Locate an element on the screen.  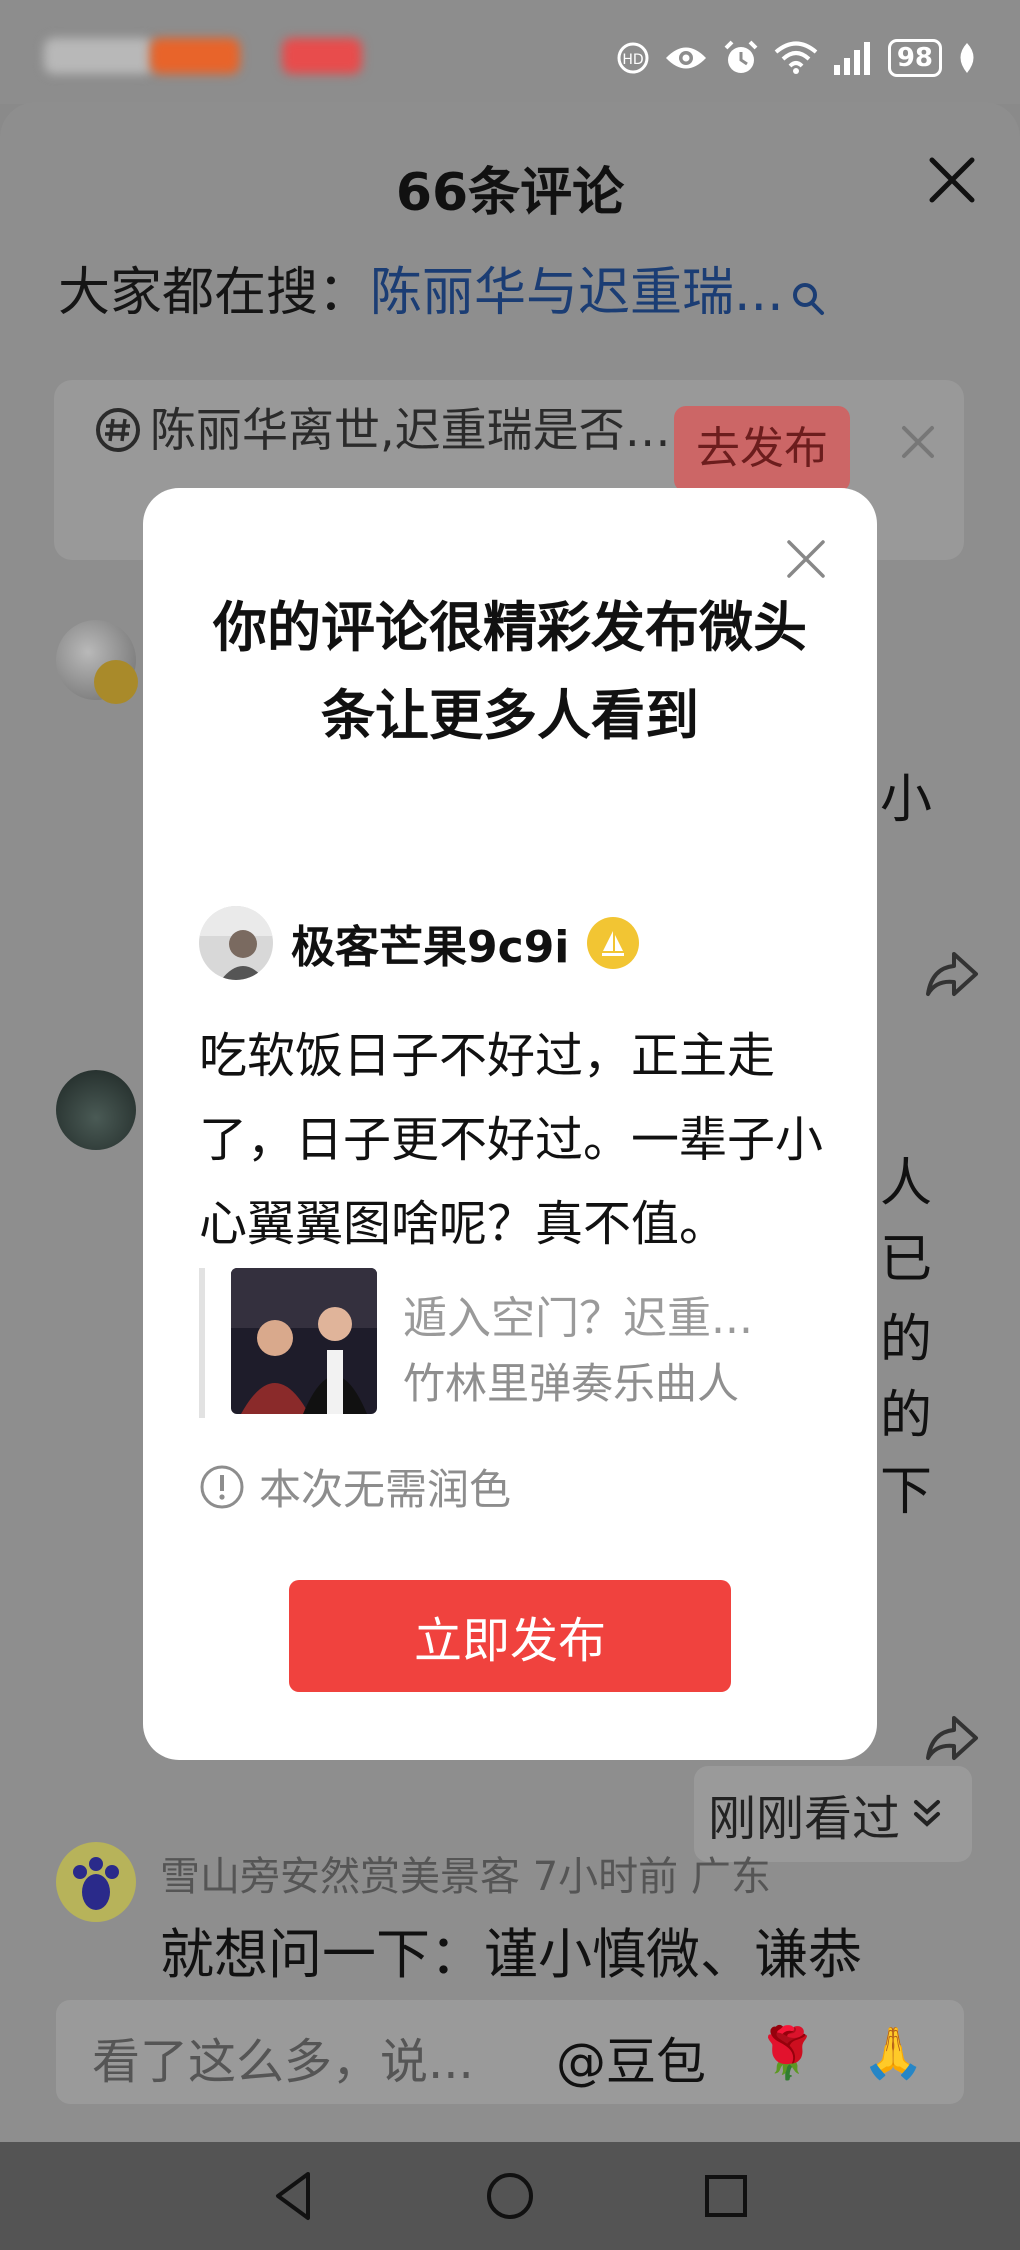
pray-emoji-button: 🙏 is located at coordinates (893, 2053).